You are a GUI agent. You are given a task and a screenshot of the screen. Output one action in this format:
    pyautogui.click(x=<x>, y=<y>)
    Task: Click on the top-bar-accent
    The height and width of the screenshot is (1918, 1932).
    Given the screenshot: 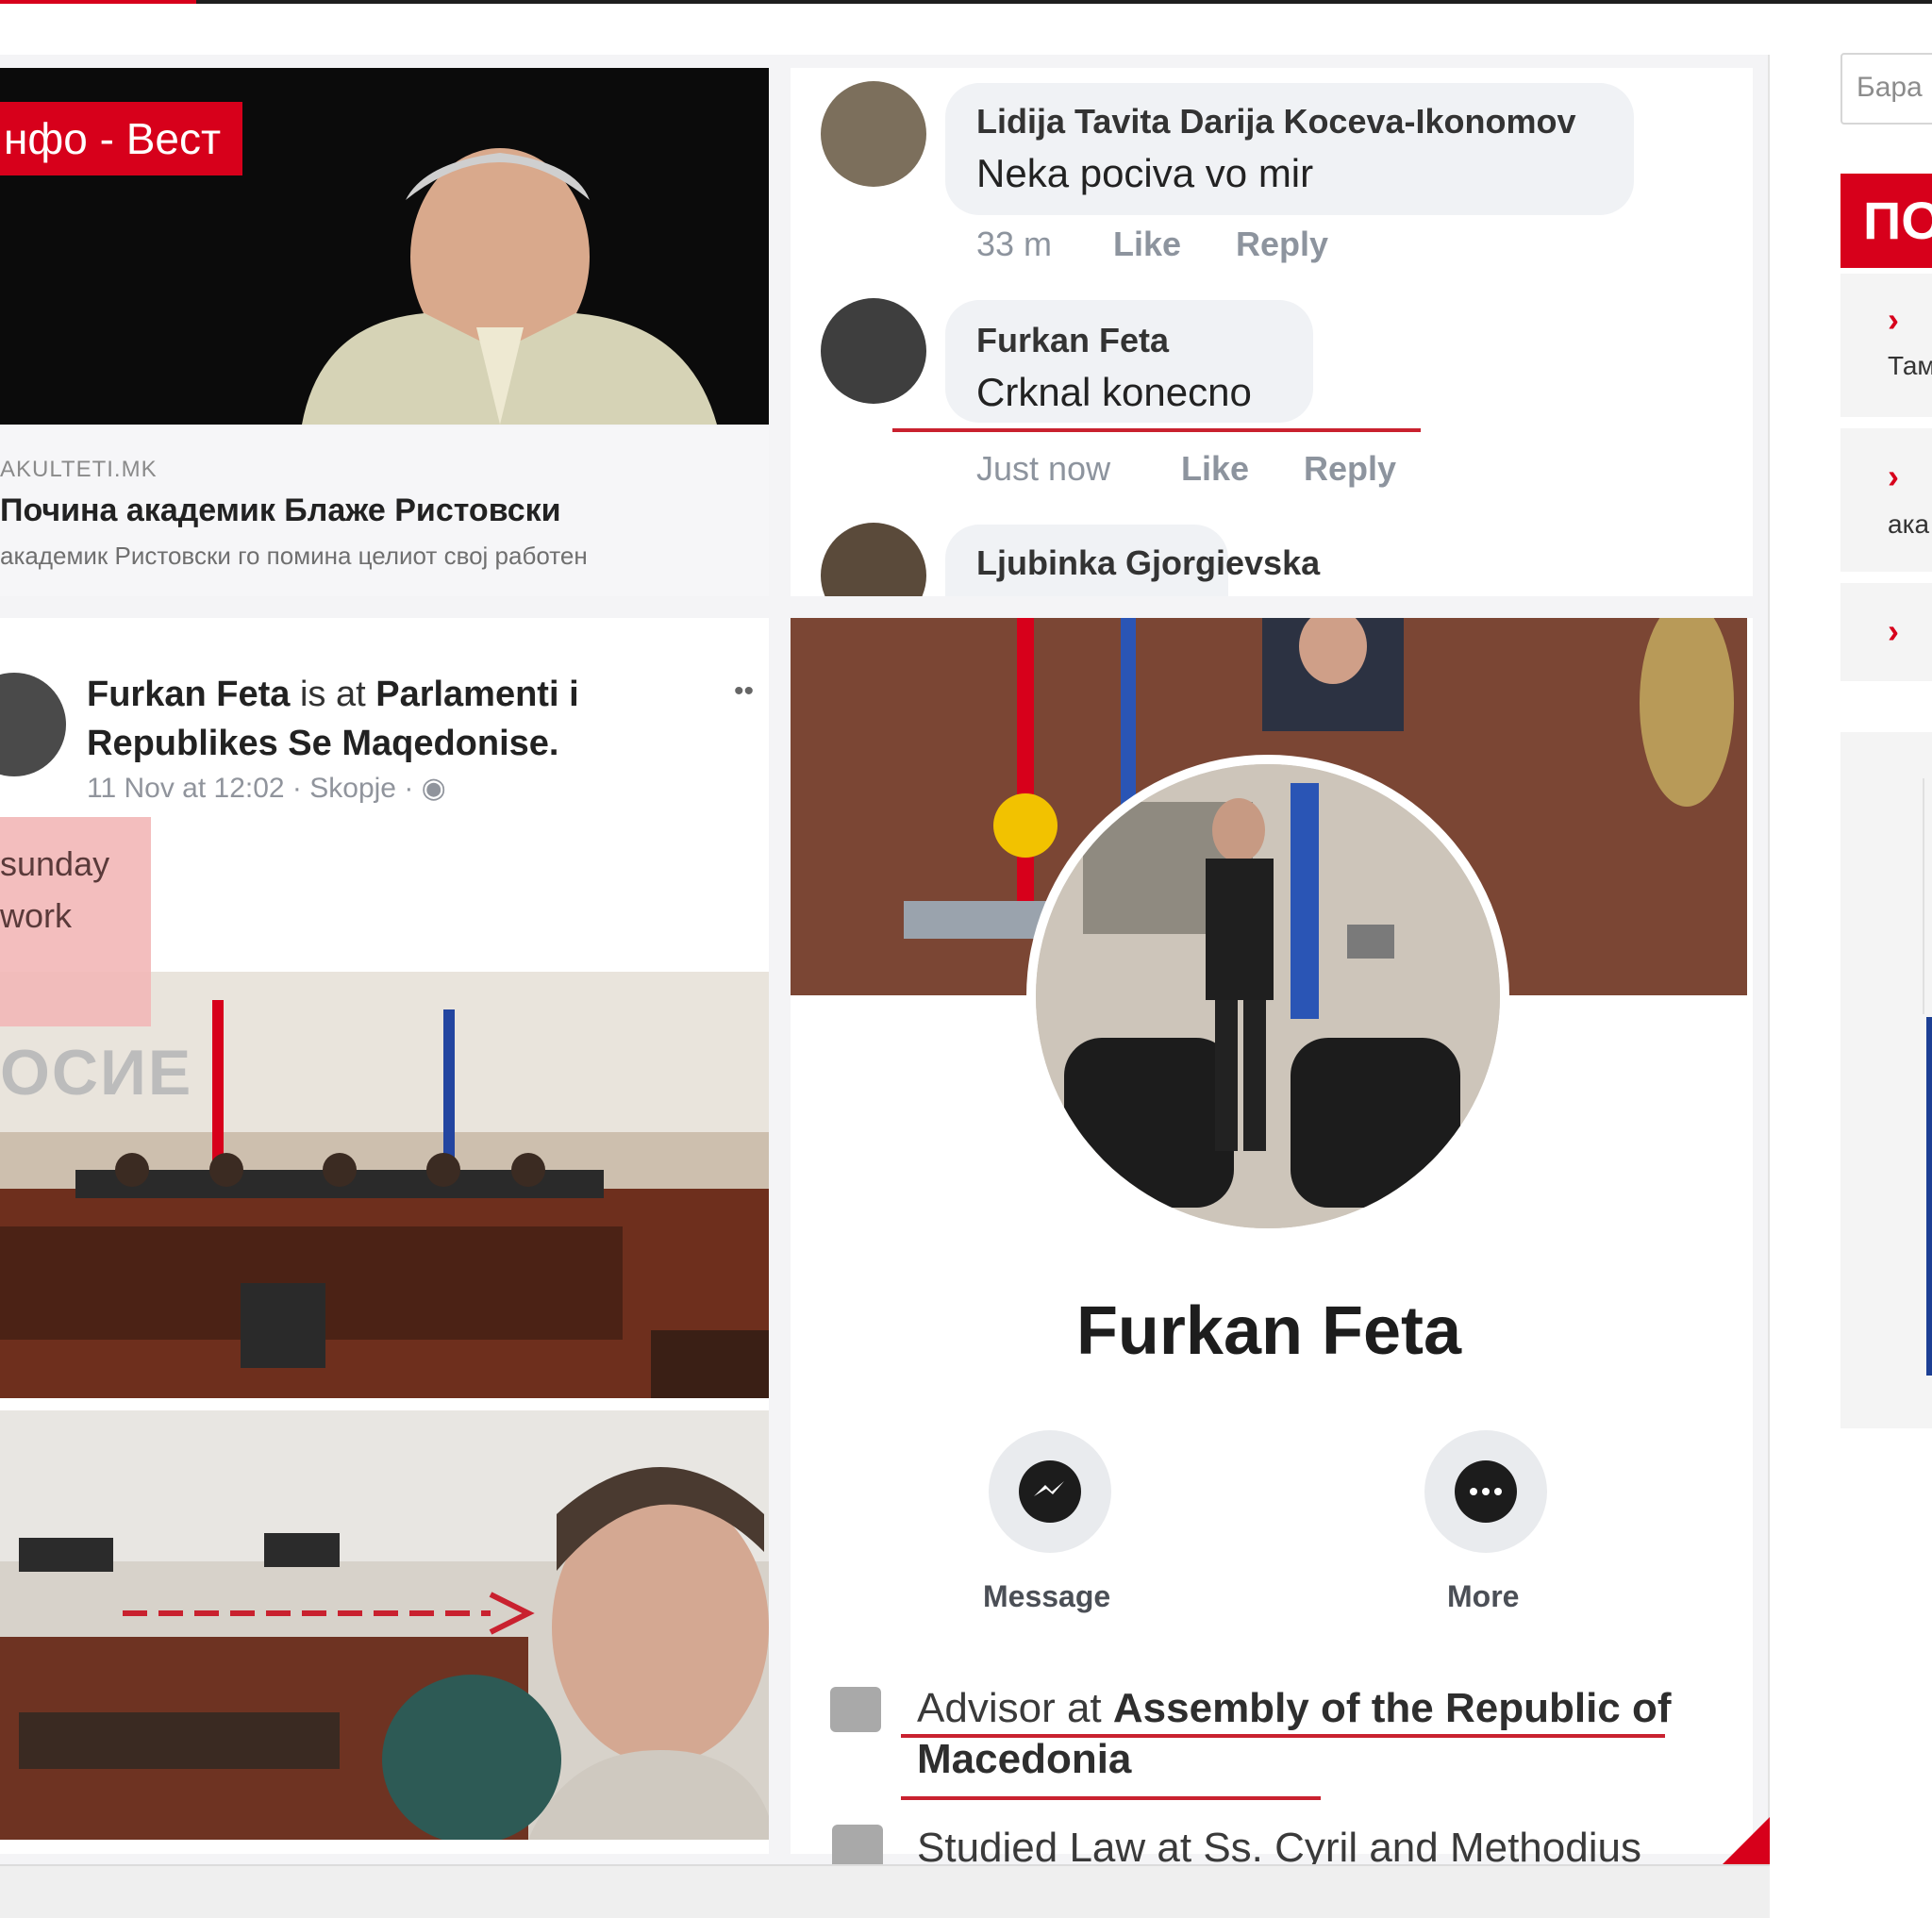 What is the action you would take?
    pyautogui.click(x=98, y=2)
    